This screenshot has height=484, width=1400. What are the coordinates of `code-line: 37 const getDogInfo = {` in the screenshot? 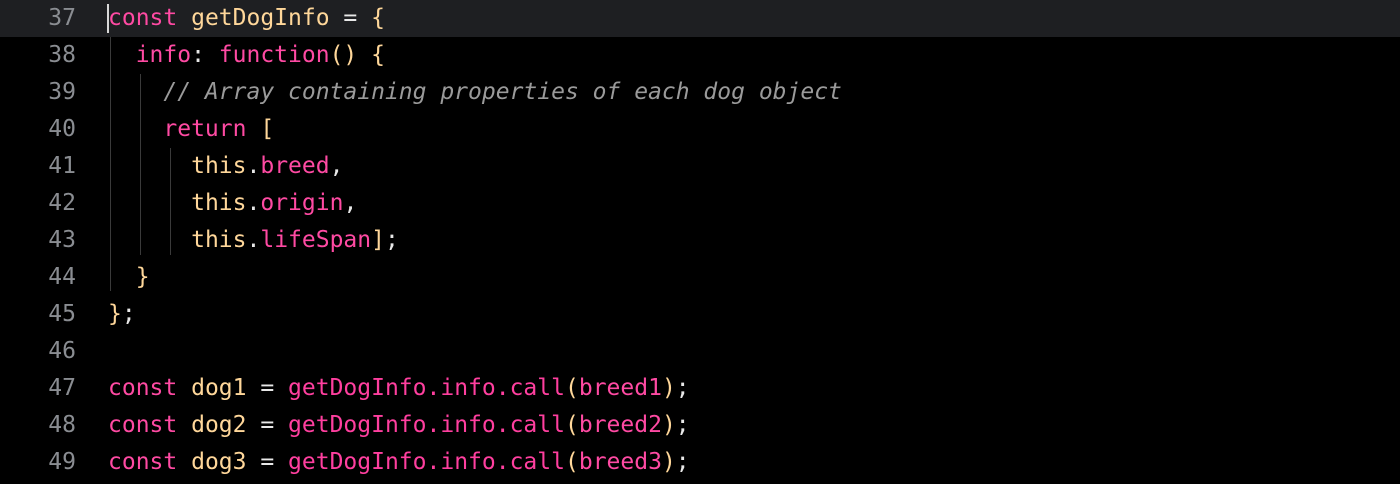 It's located at (700, 18).